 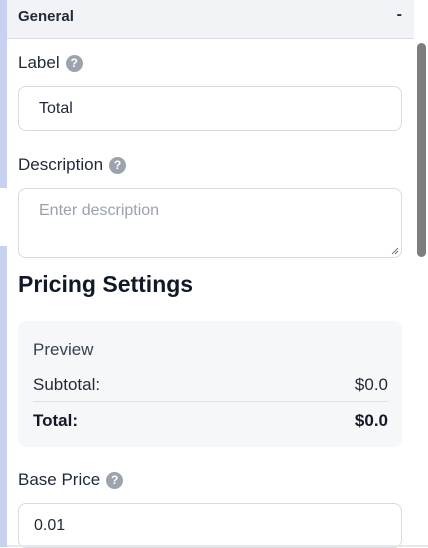 I want to click on left-accent-strip, so click(x=3, y=94).